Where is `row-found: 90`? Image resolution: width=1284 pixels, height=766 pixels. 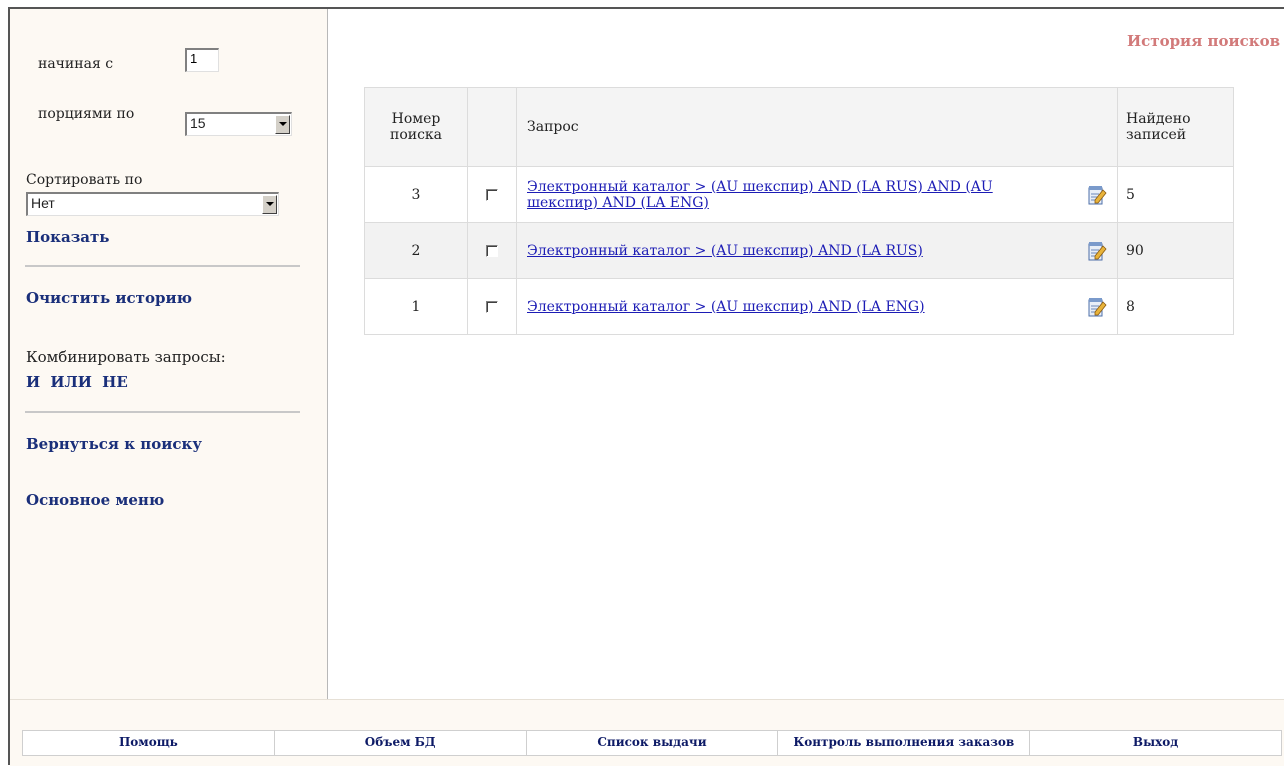
row-found: 90 is located at coordinates (1175, 250).